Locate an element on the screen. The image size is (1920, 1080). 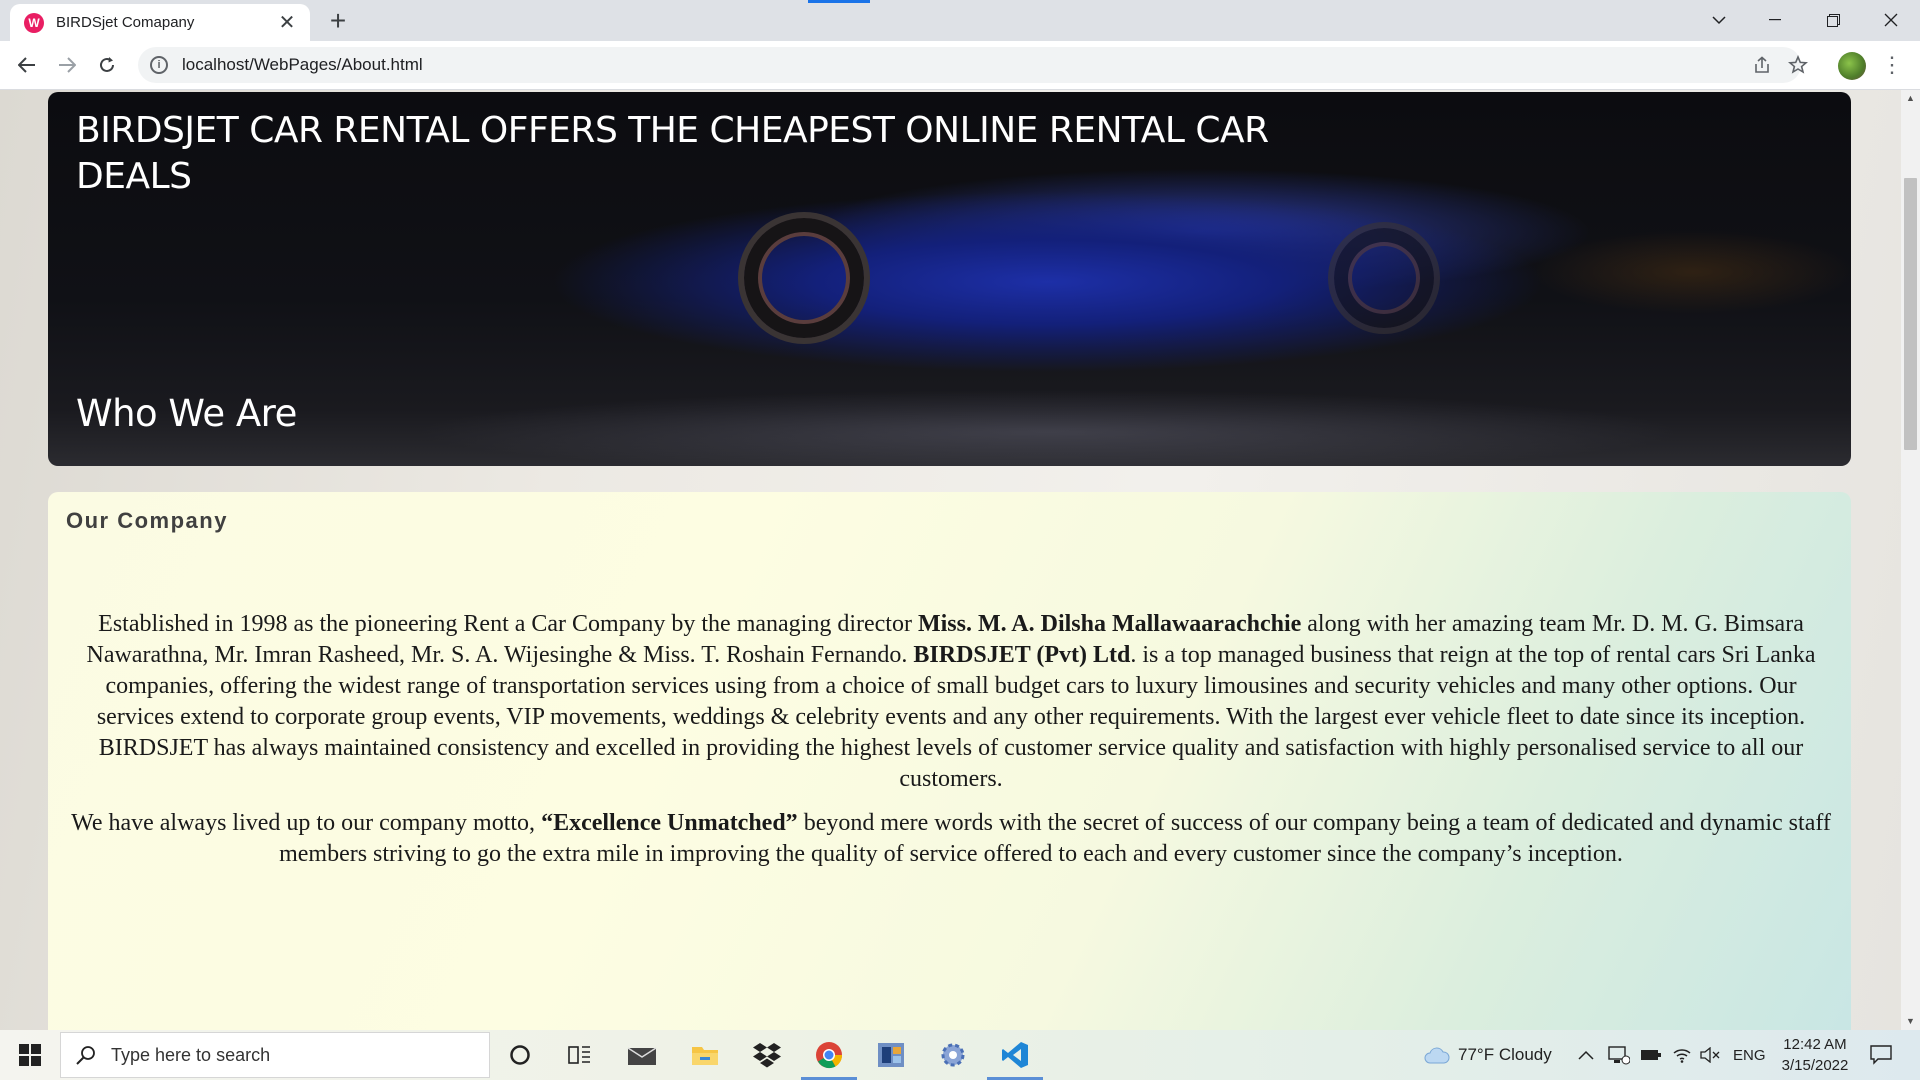
scrollbar-thumb is located at coordinates (1910, 314).